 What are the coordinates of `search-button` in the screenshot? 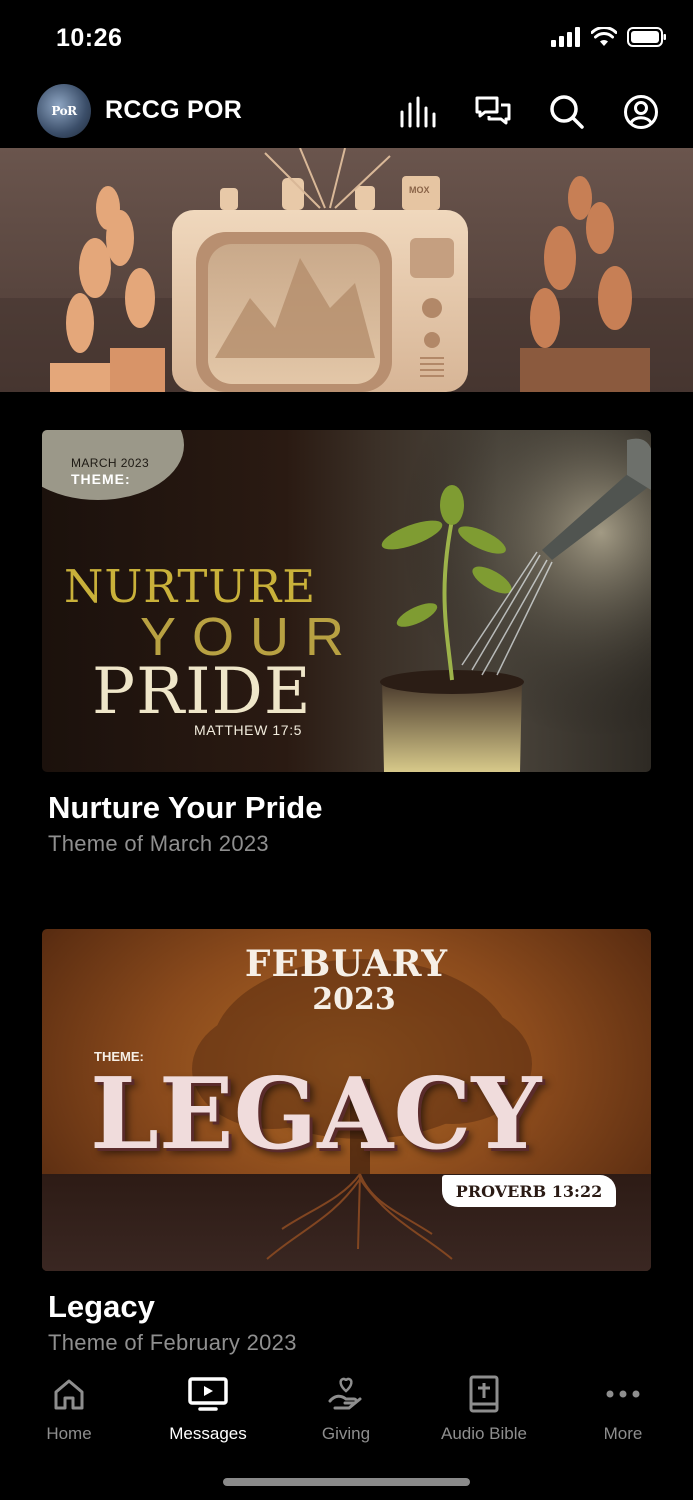 It's located at (567, 112).